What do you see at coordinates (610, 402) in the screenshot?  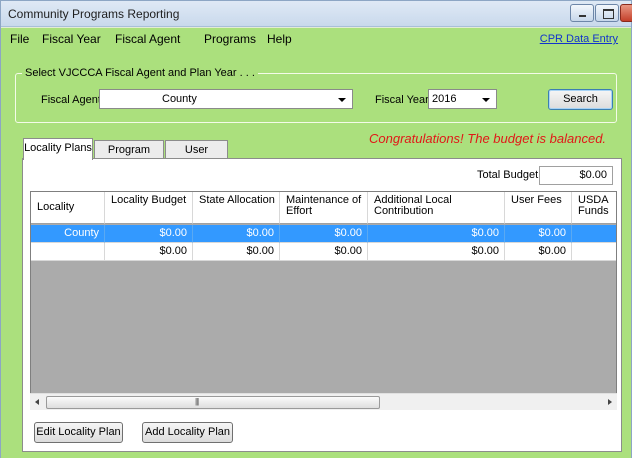 I see `scroll-right-icon` at bounding box center [610, 402].